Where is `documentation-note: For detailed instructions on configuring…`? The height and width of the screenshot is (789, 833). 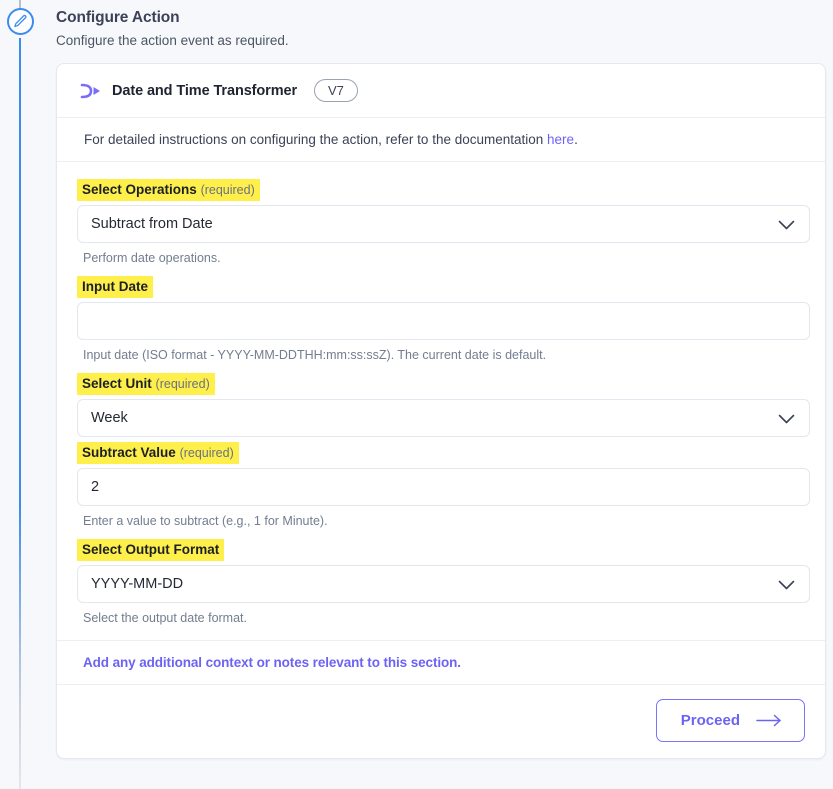
documentation-note: For detailed instructions on configuring… is located at coordinates (441, 140).